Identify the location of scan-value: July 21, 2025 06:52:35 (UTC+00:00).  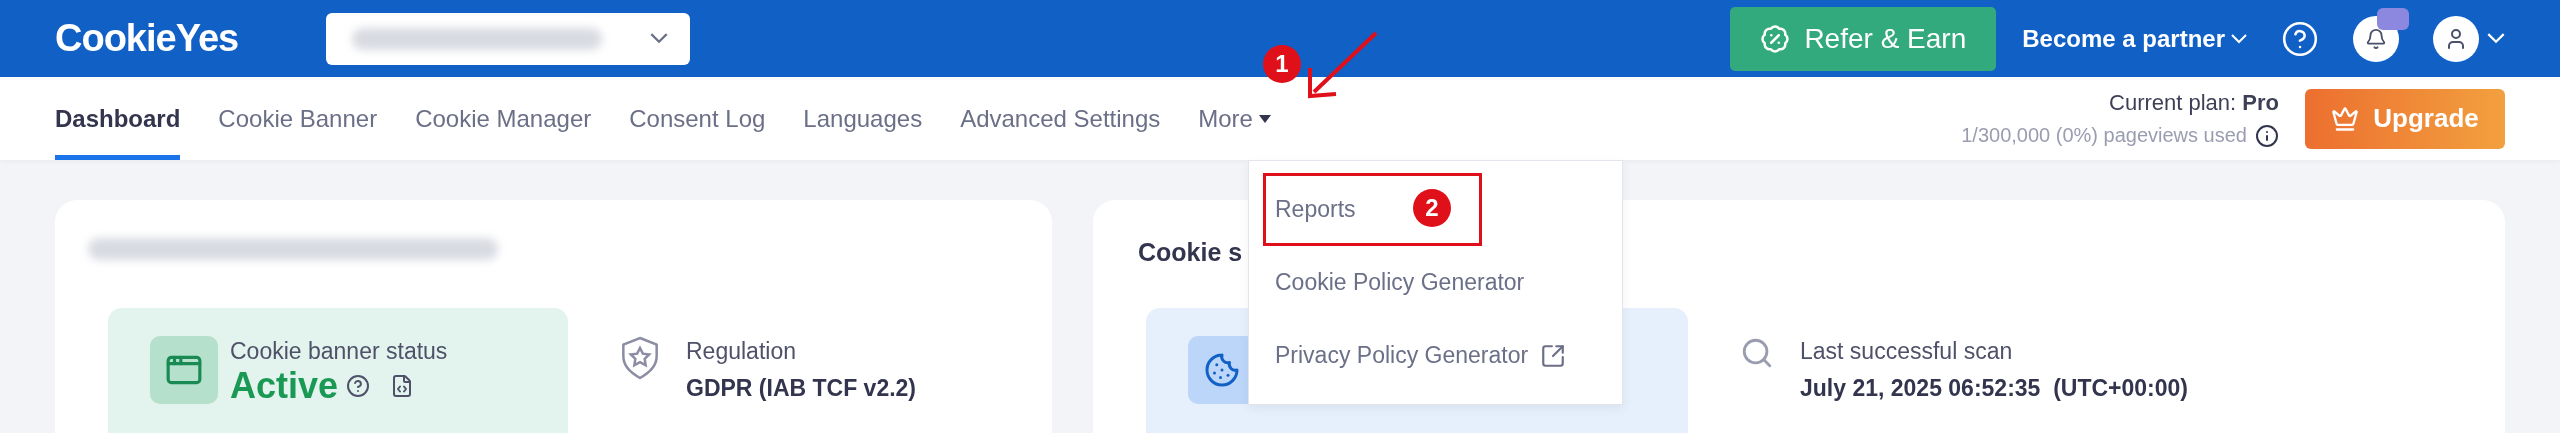
(1994, 388).